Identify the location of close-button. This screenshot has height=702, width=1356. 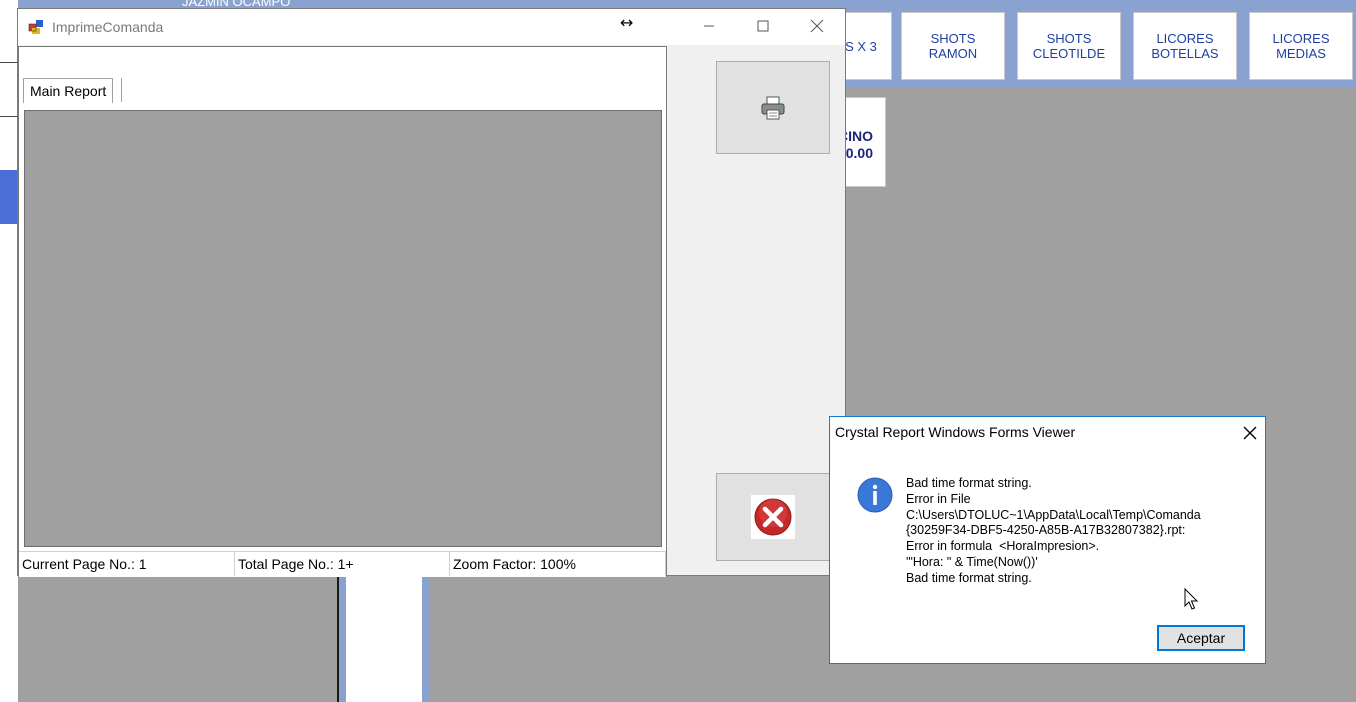
(817, 26).